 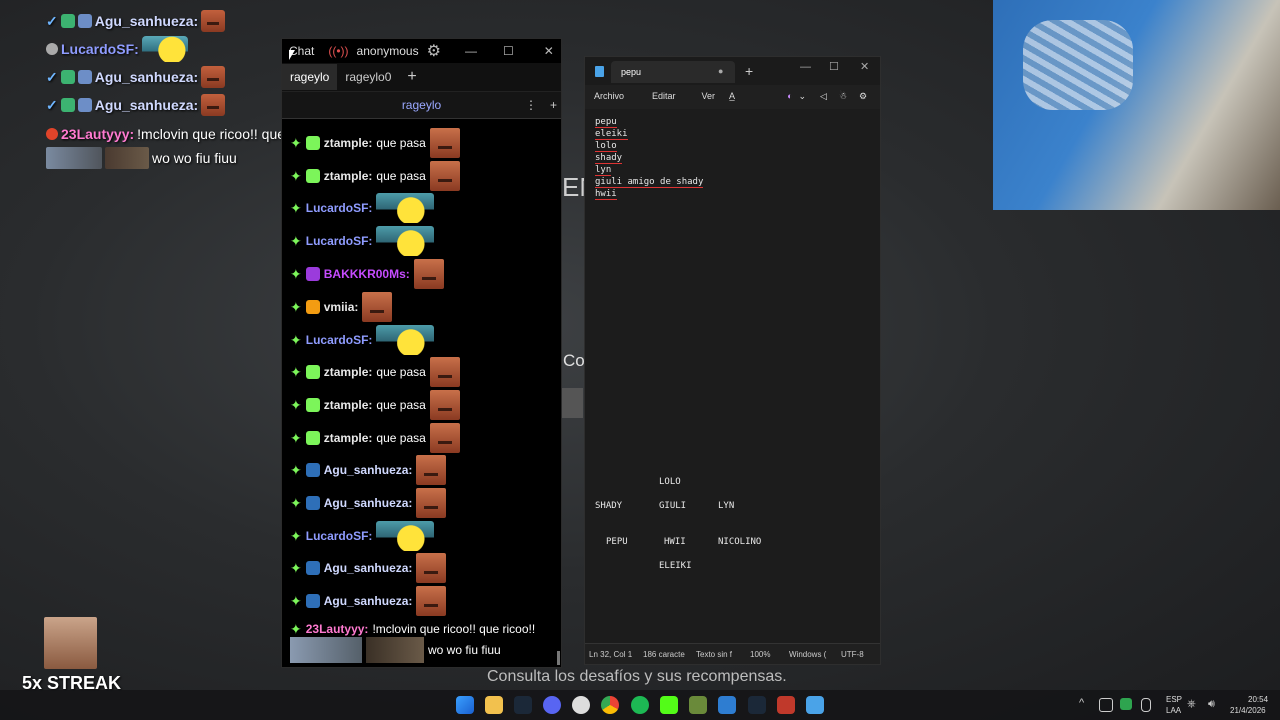 What do you see at coordinates (1081, 703) in the screenshot?
I see `chevron-up-icon: ^` at bounding box center [1081, 703].